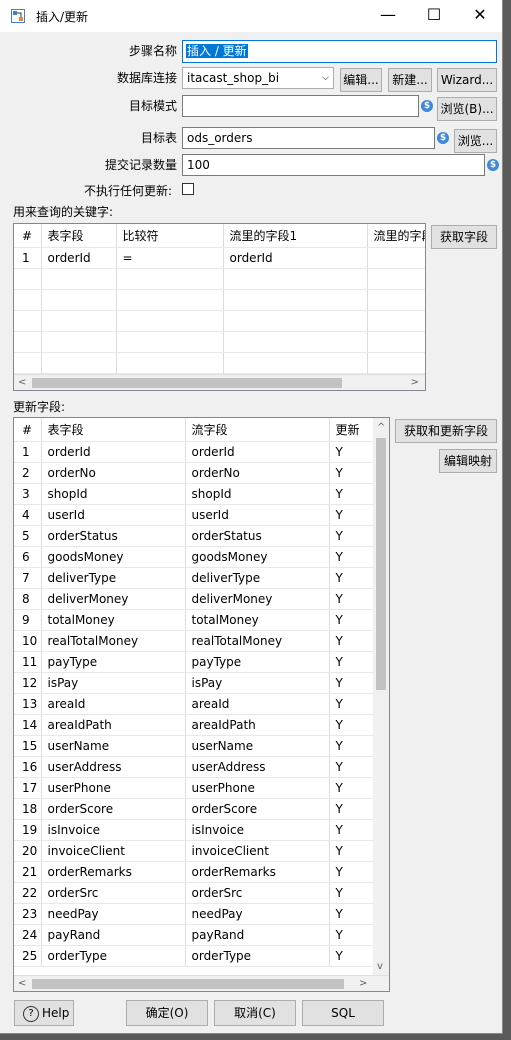 This screenshot has width=511, height=1040. Describe the element at coordinates (464, 237) in the screenshot. I see `get-fields-button: 获取字段` at that location.